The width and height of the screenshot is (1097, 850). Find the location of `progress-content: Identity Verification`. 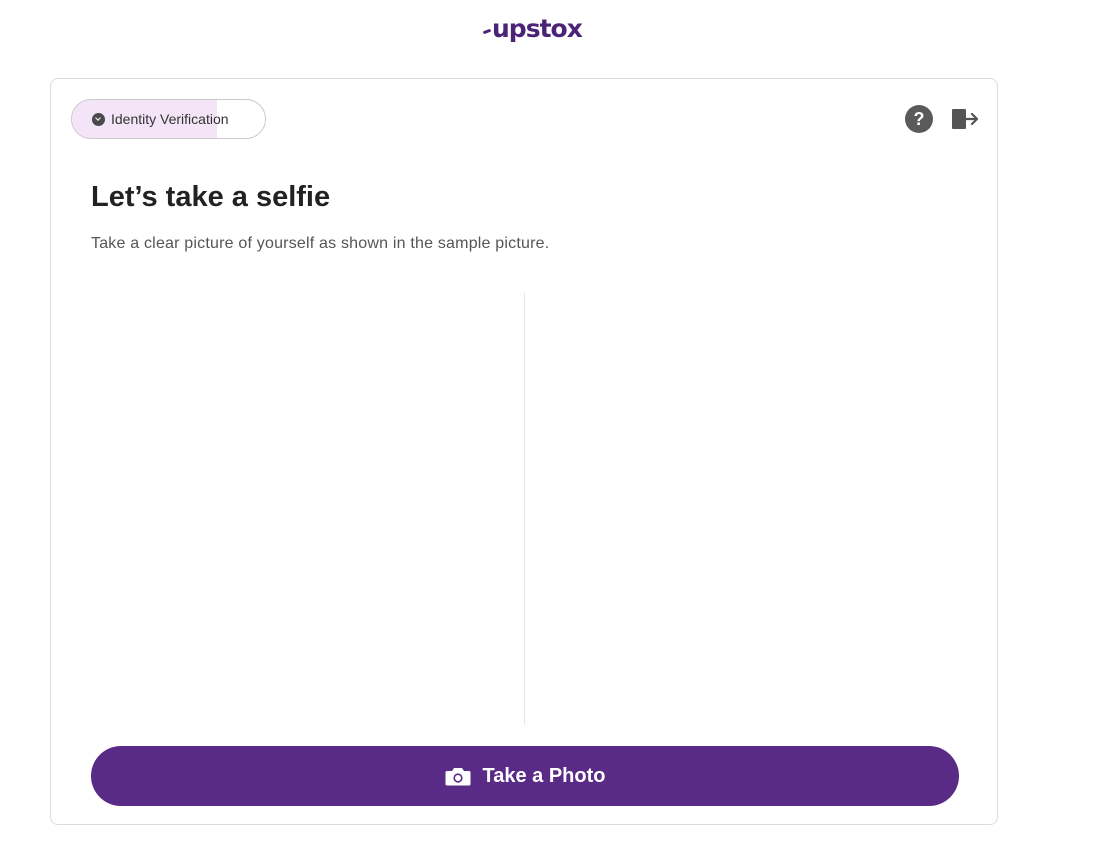

progress-content: Identity Verification is located at coordinates (168, 119).